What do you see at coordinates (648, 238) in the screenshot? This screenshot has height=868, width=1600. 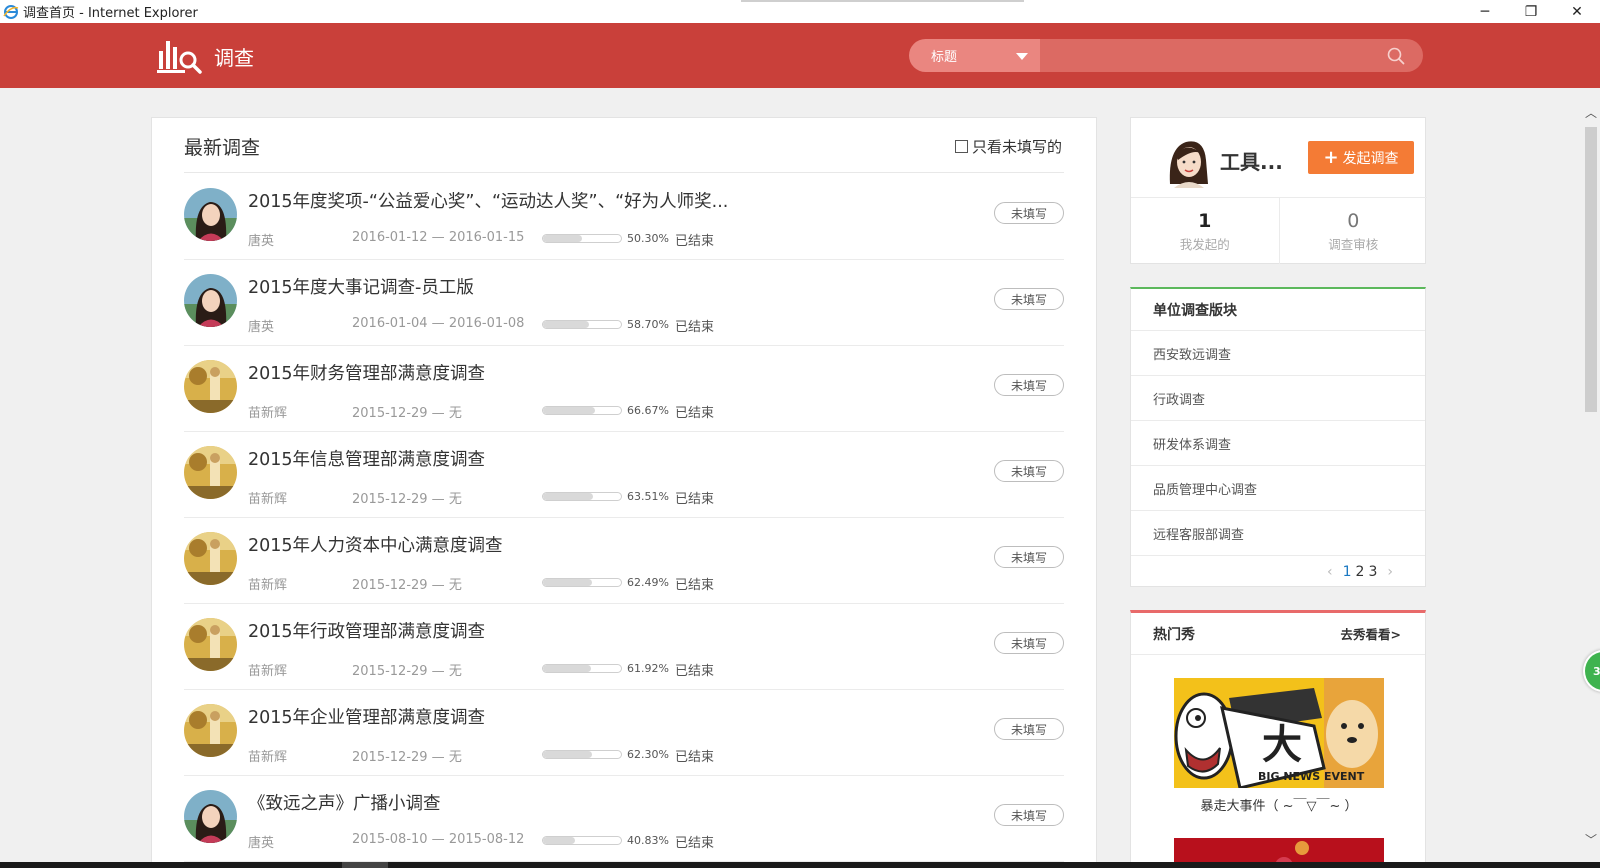 I see `survey-progress-percent: 50.30%` at bounding box center [648, 238].